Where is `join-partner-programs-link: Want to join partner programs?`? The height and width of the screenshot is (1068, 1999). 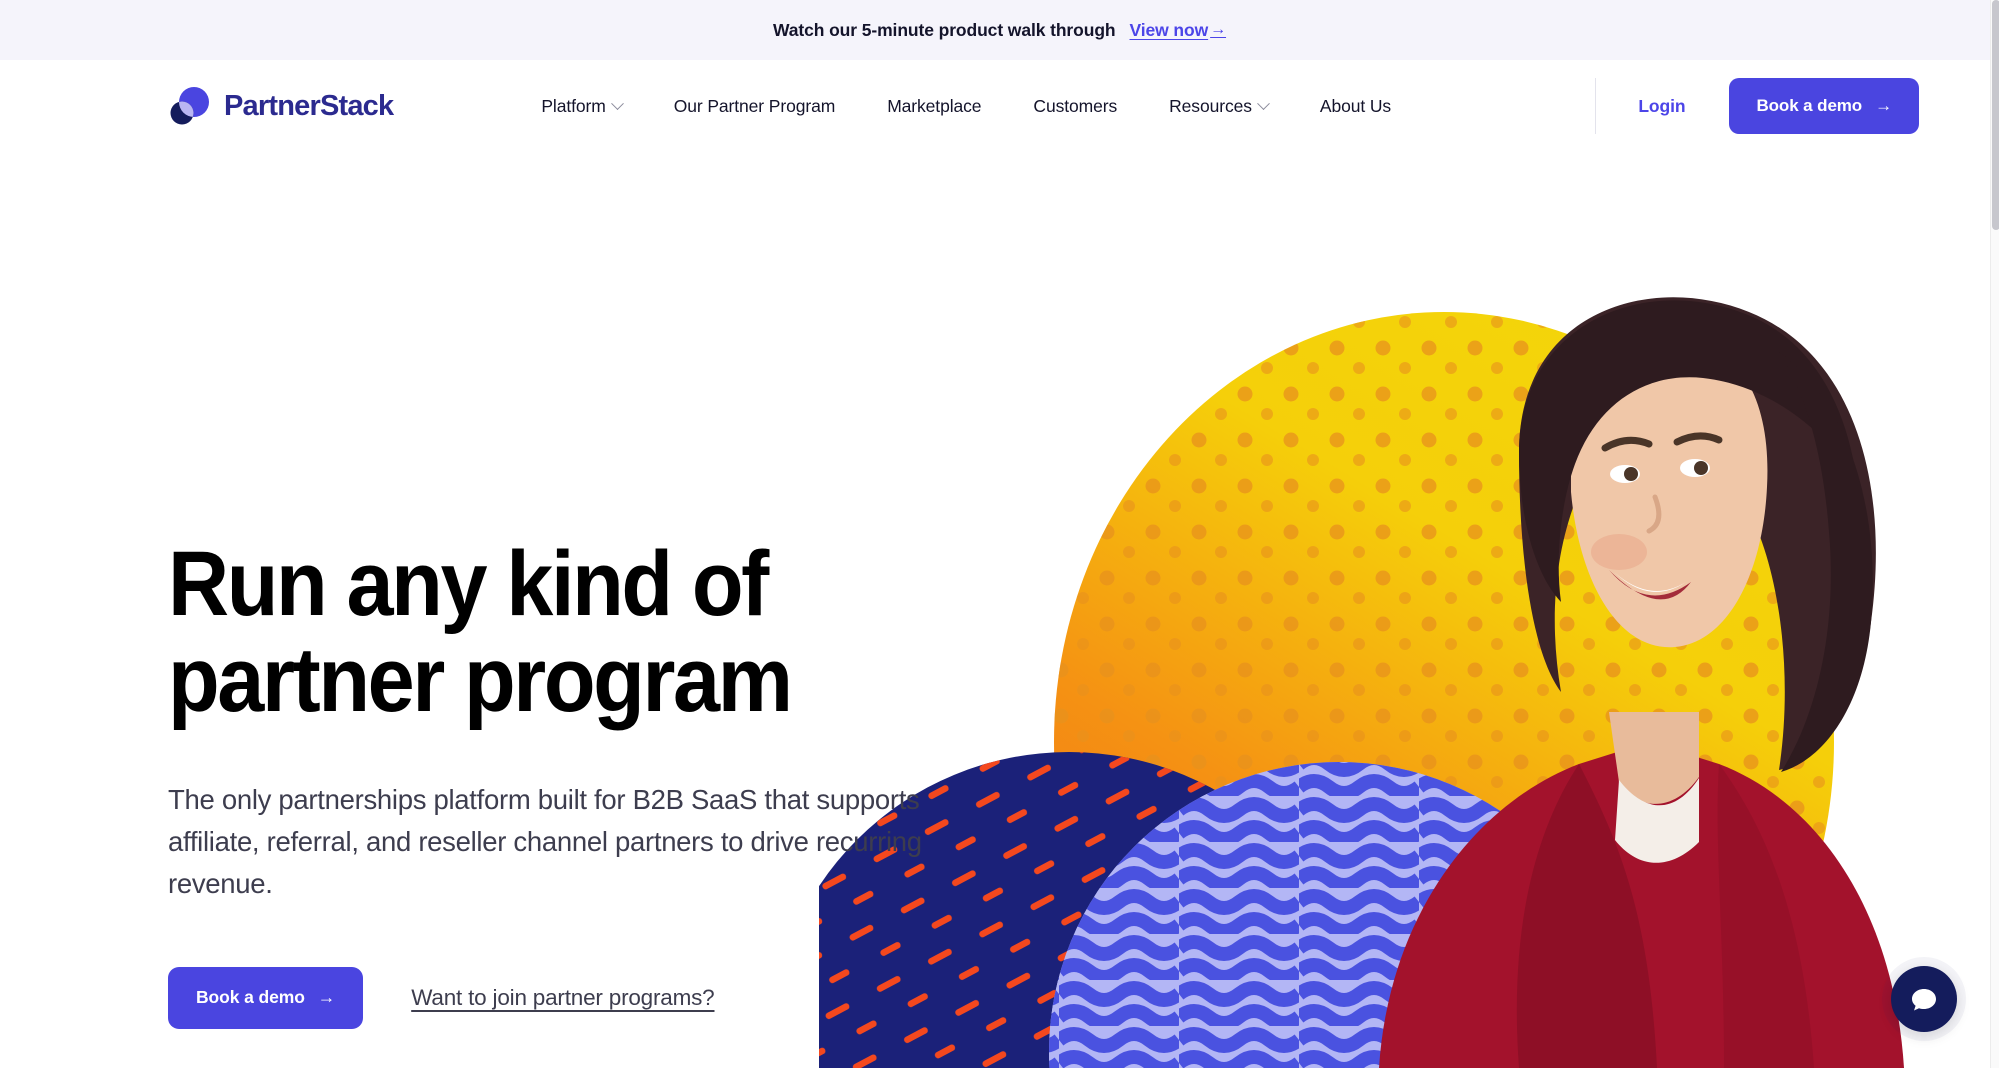 join-partner-programs-link: Want to join partner programs? is located at coordinates (563, 998).